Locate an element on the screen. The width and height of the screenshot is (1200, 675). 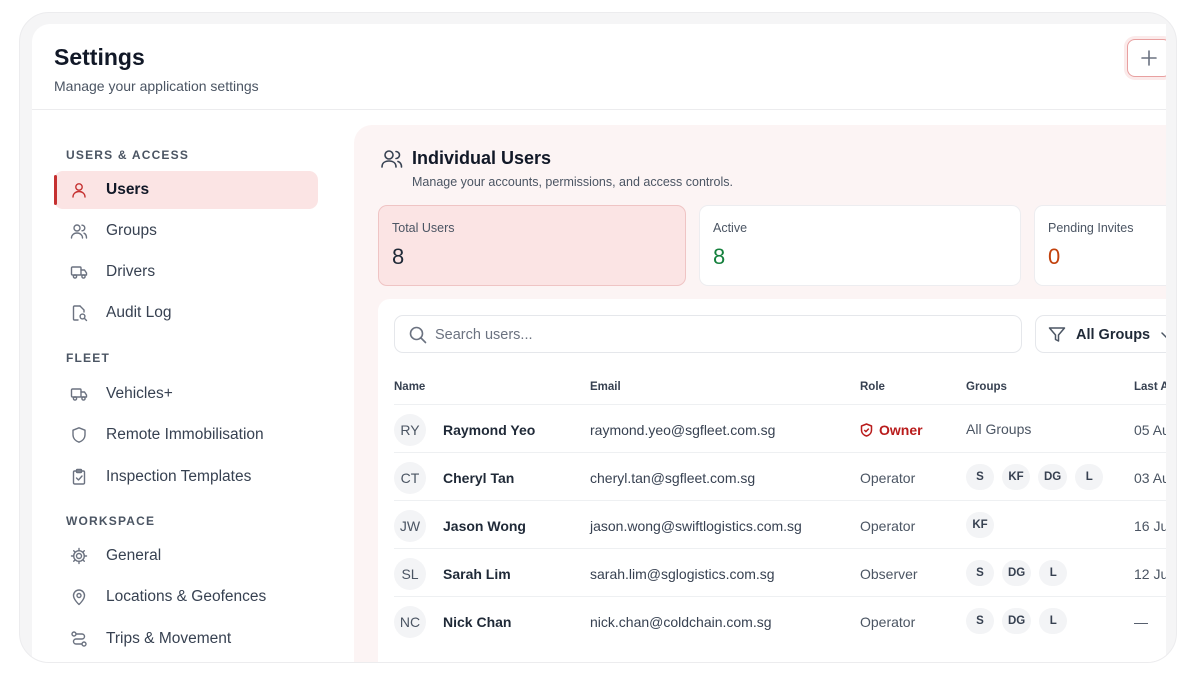
user-groups: S KF DG L is located at coordinates (1035, 477).